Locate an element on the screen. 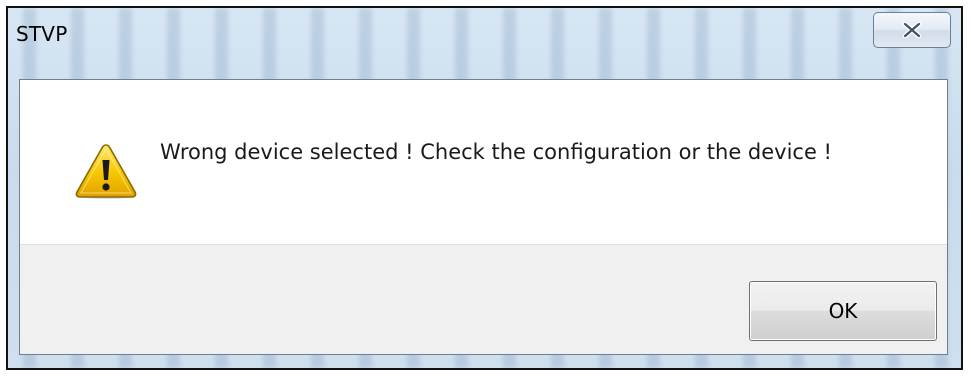 Image resolution: width=971 pixels, height=376 pixels. close-icon is located at coordinates (912, 30).